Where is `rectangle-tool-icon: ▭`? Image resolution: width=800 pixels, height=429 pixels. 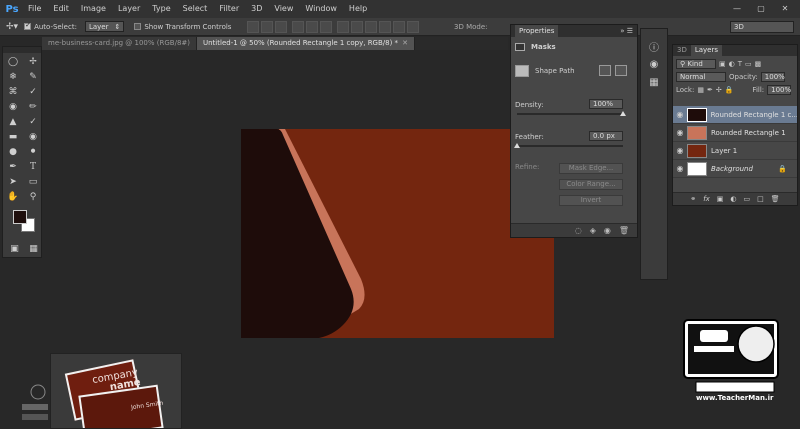 rectangle-tool-icon: ▭ is located at coordinates (33, 182).